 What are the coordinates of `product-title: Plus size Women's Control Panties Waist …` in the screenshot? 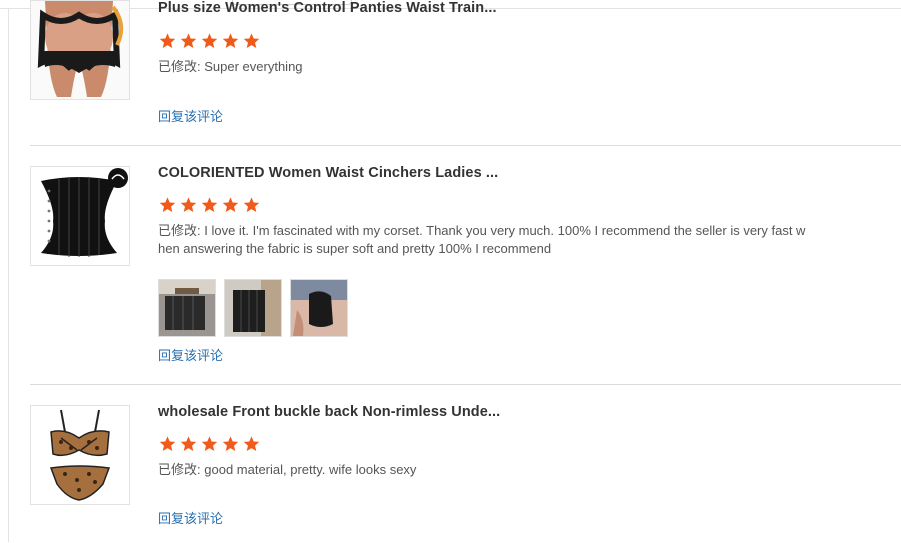 It's located at (327, 8).